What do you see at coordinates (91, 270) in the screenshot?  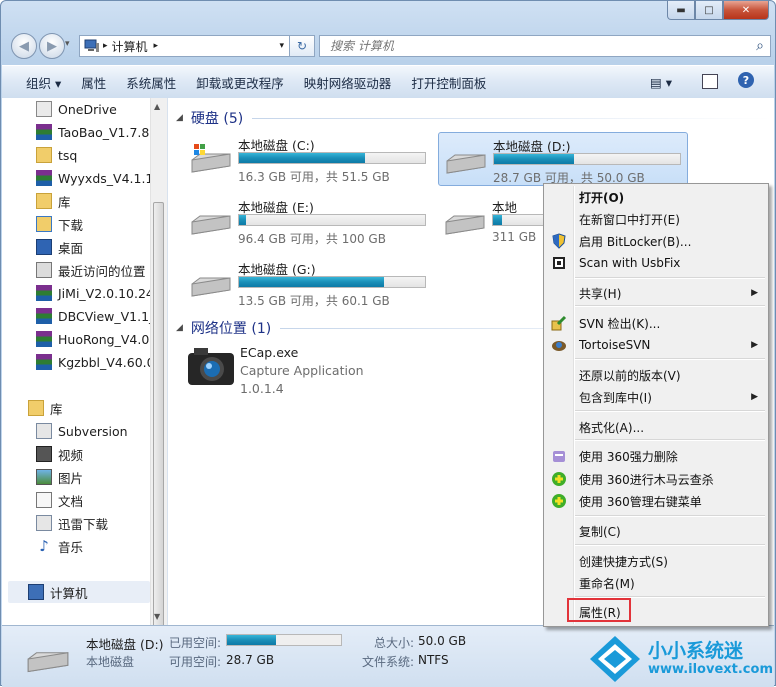 I see `sidebar-item-recent: 最近访问的位置` at bounding box center [91, 270].